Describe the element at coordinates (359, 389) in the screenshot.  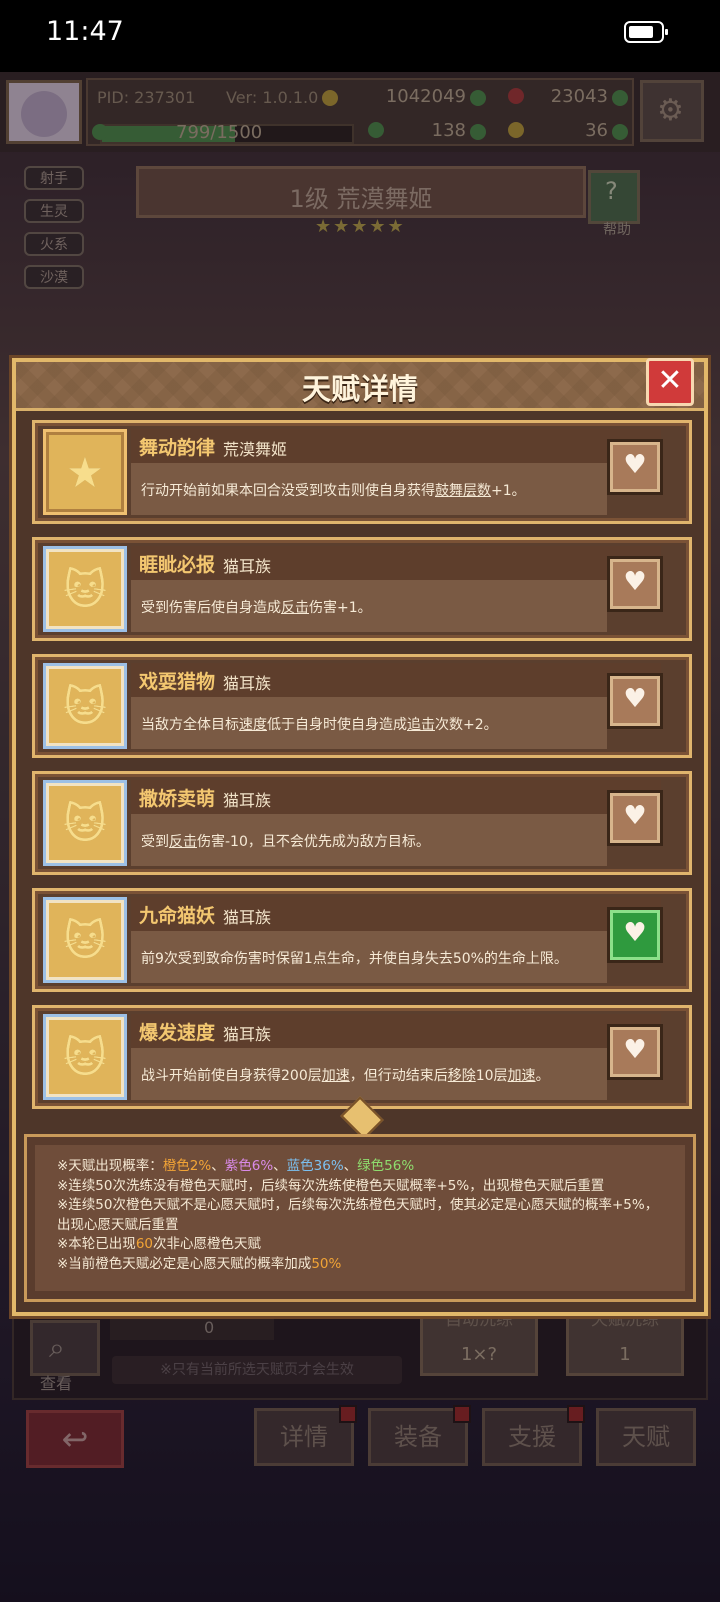
I see `modal-title: 天赋详情` at that location.